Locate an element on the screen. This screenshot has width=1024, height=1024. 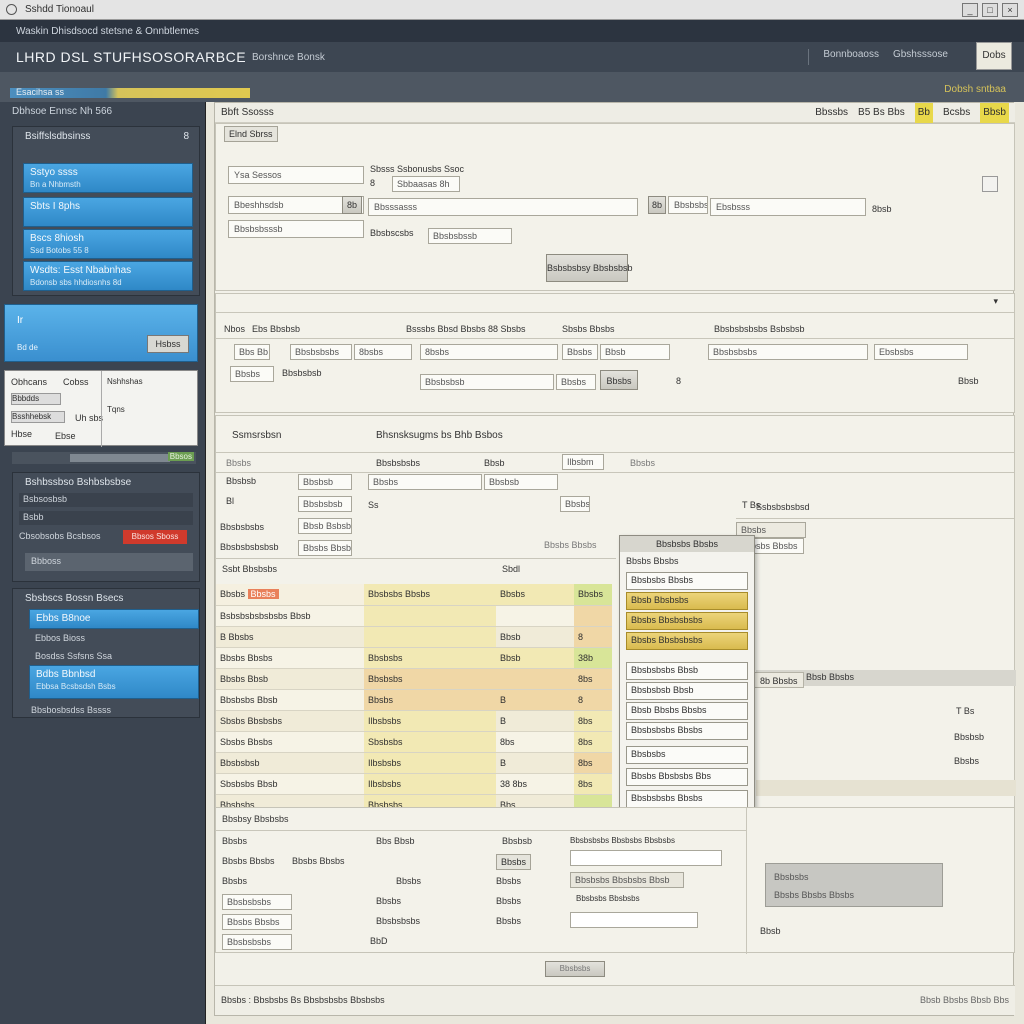
sidebar-item-3: Bscs 8hiosh Ssd Botobs 55 8 is located at coordinates (108, 244).